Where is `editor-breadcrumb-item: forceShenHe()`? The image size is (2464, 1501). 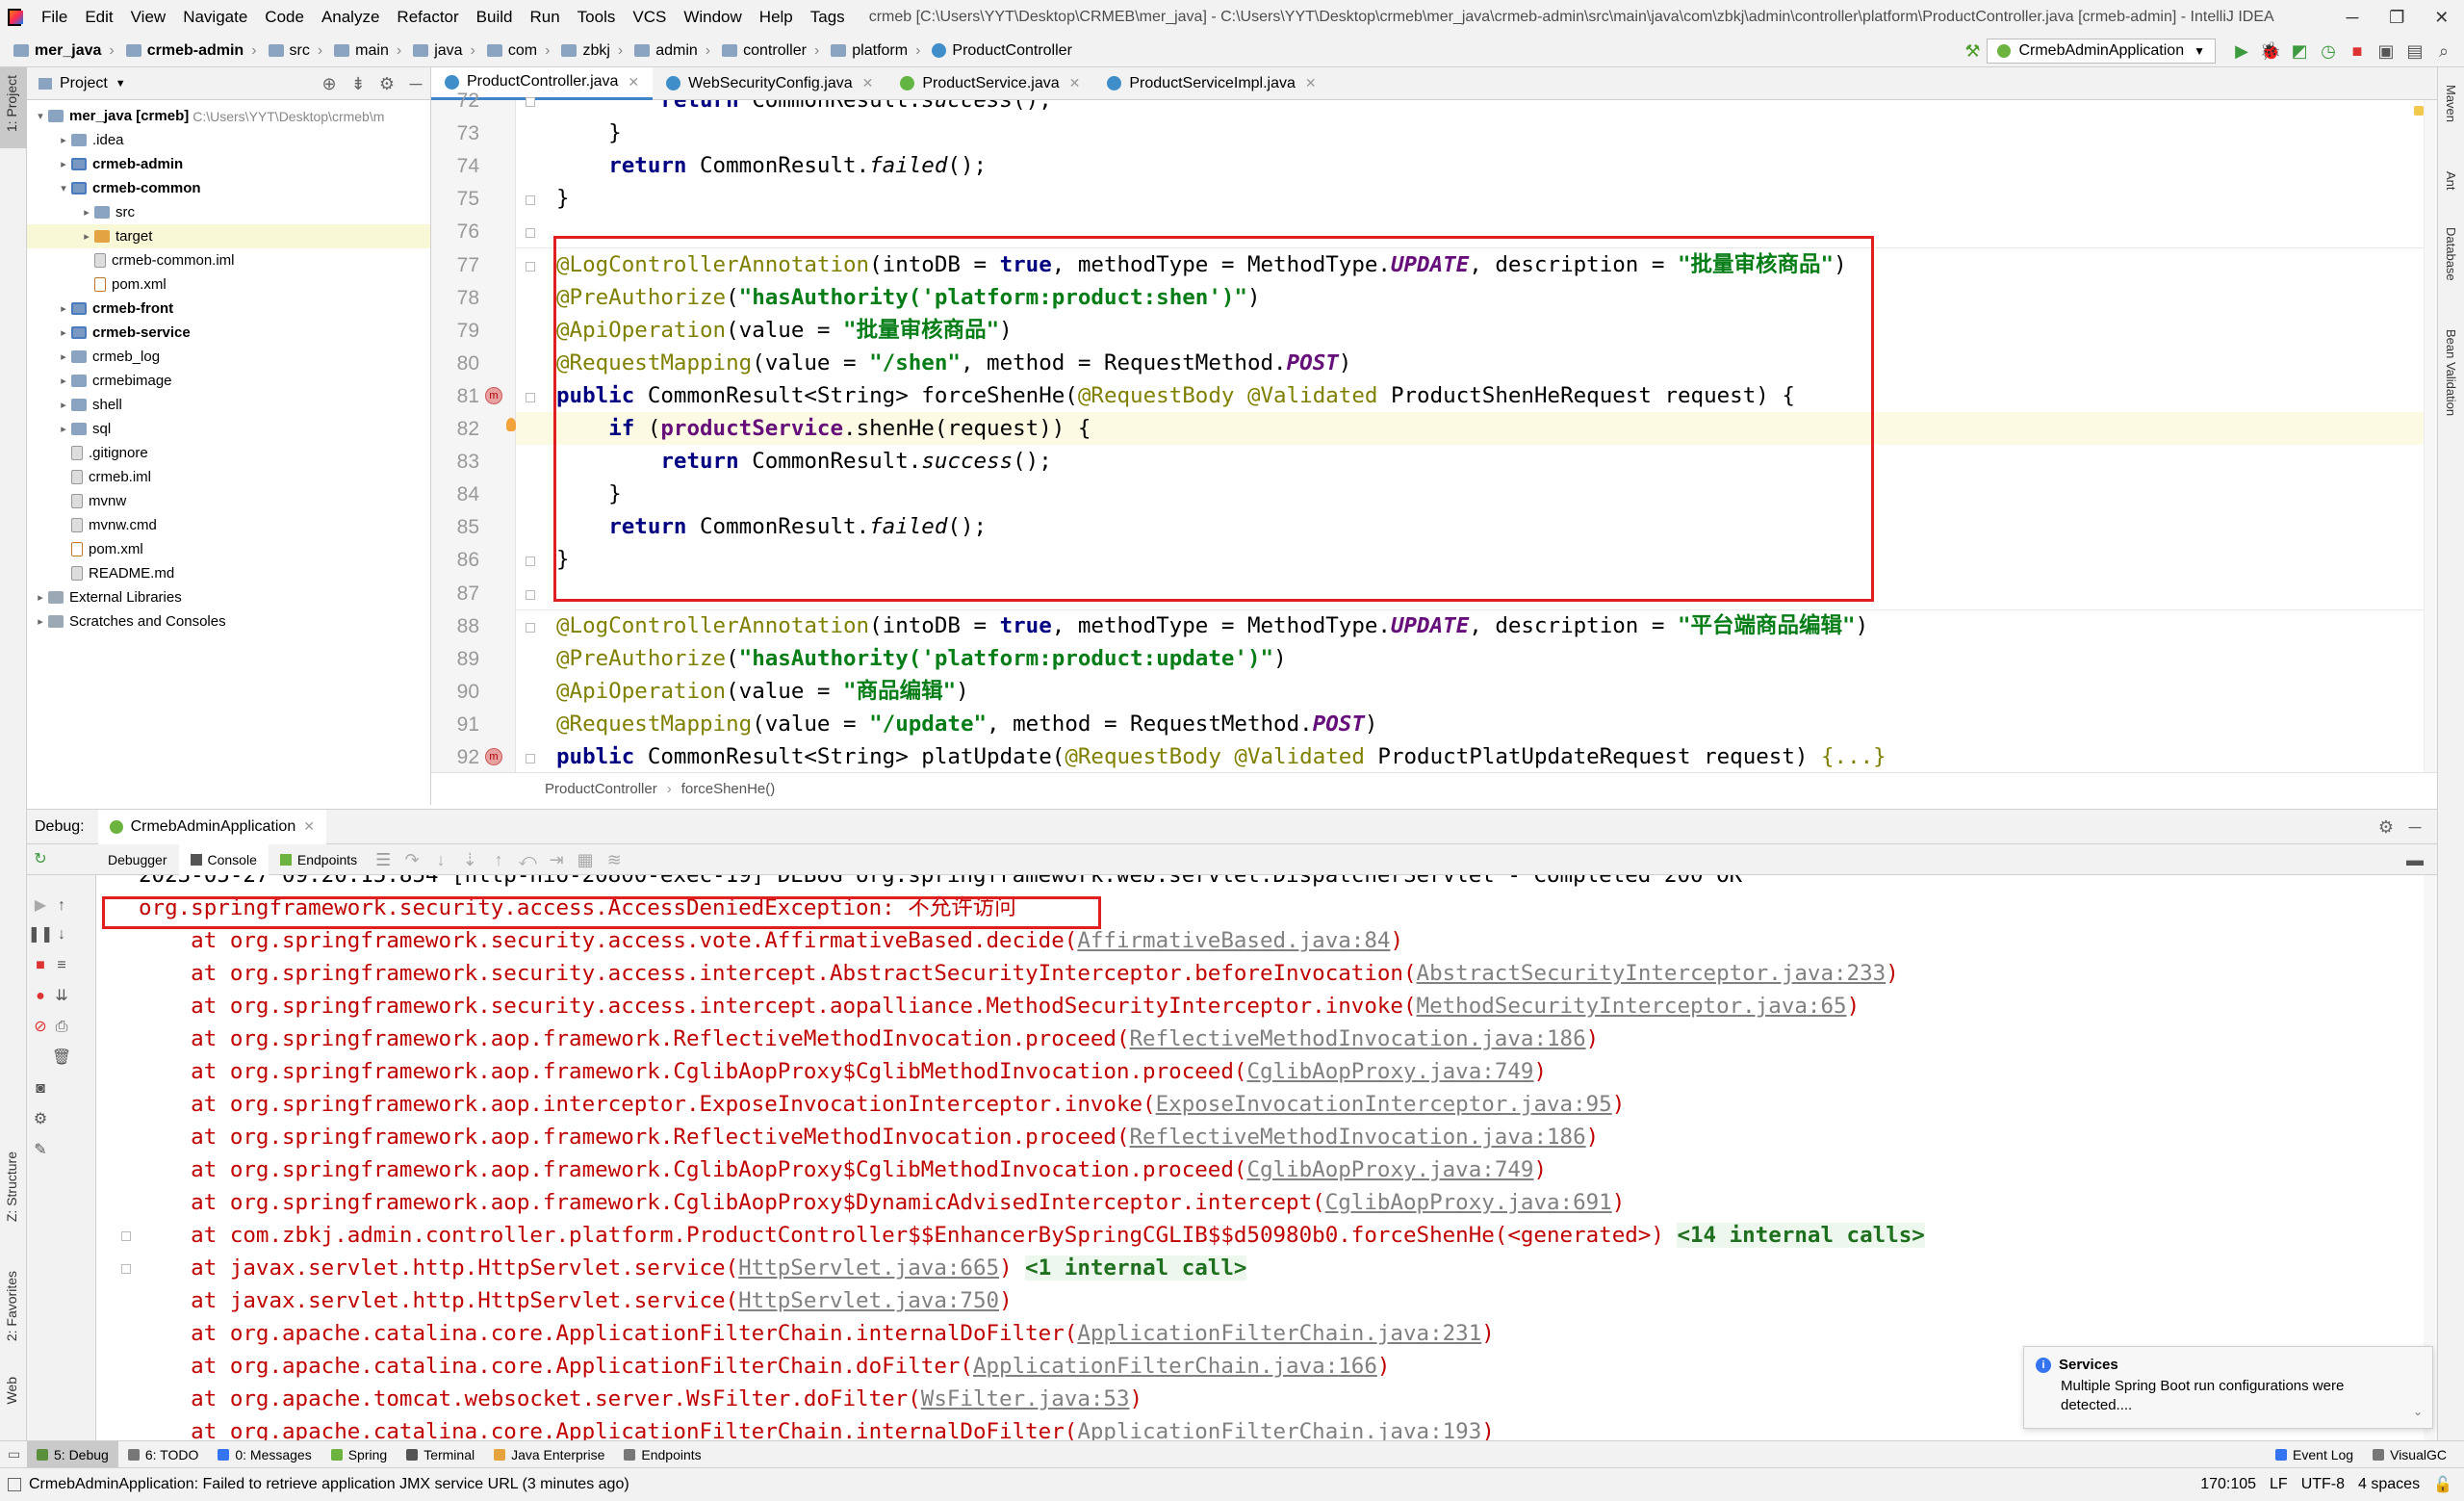 editor-breadcrumb-item: forceShenHe() is located at coordinates (728, 789).